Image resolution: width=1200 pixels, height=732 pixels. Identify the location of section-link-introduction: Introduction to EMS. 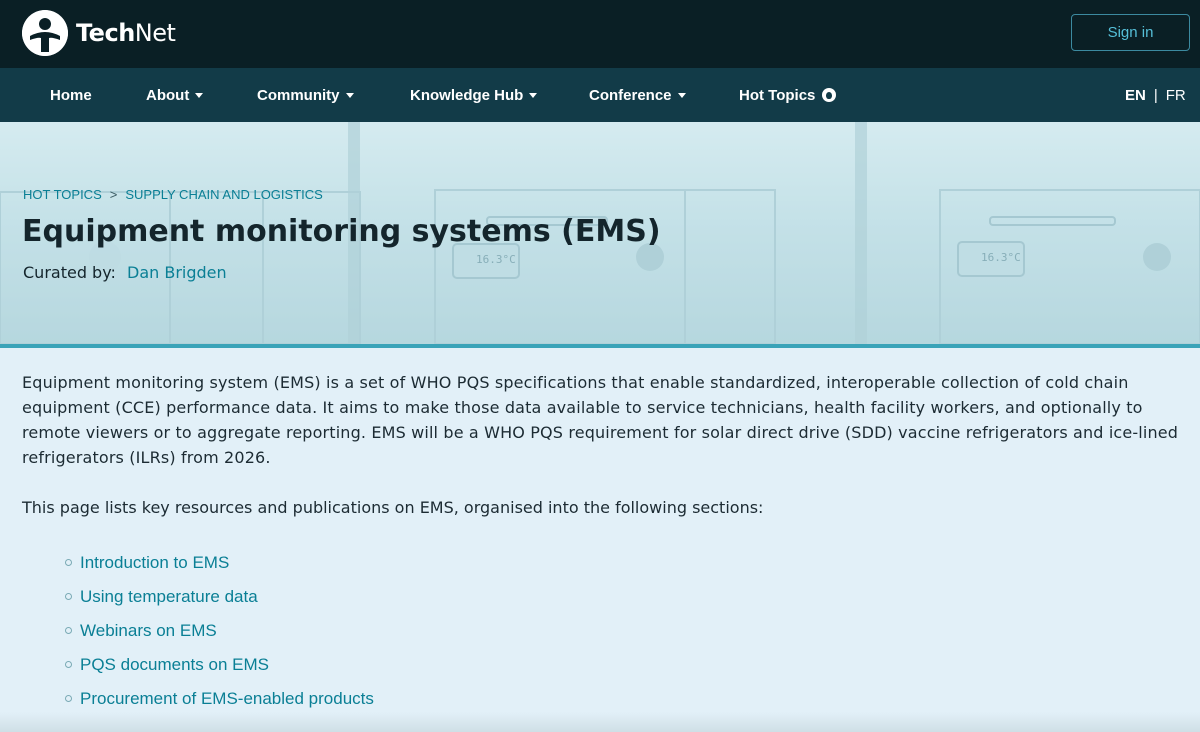
(154, 562).